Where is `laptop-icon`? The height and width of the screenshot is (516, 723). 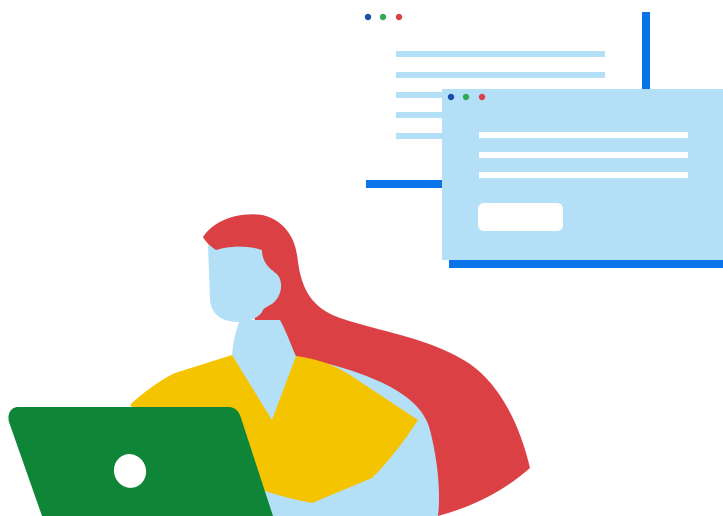 laptop-icon is located at coordinates (140, 461).